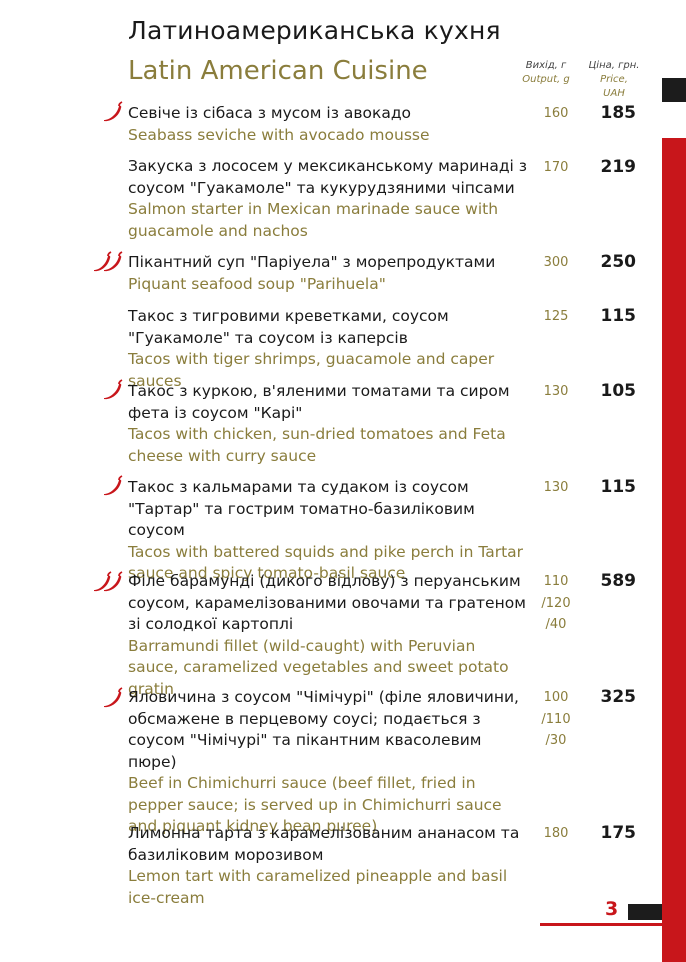  What do you see at coordinates (556, 316) in the screenshot?
I see `dish-output: 125` at bounding box center [556, 316].